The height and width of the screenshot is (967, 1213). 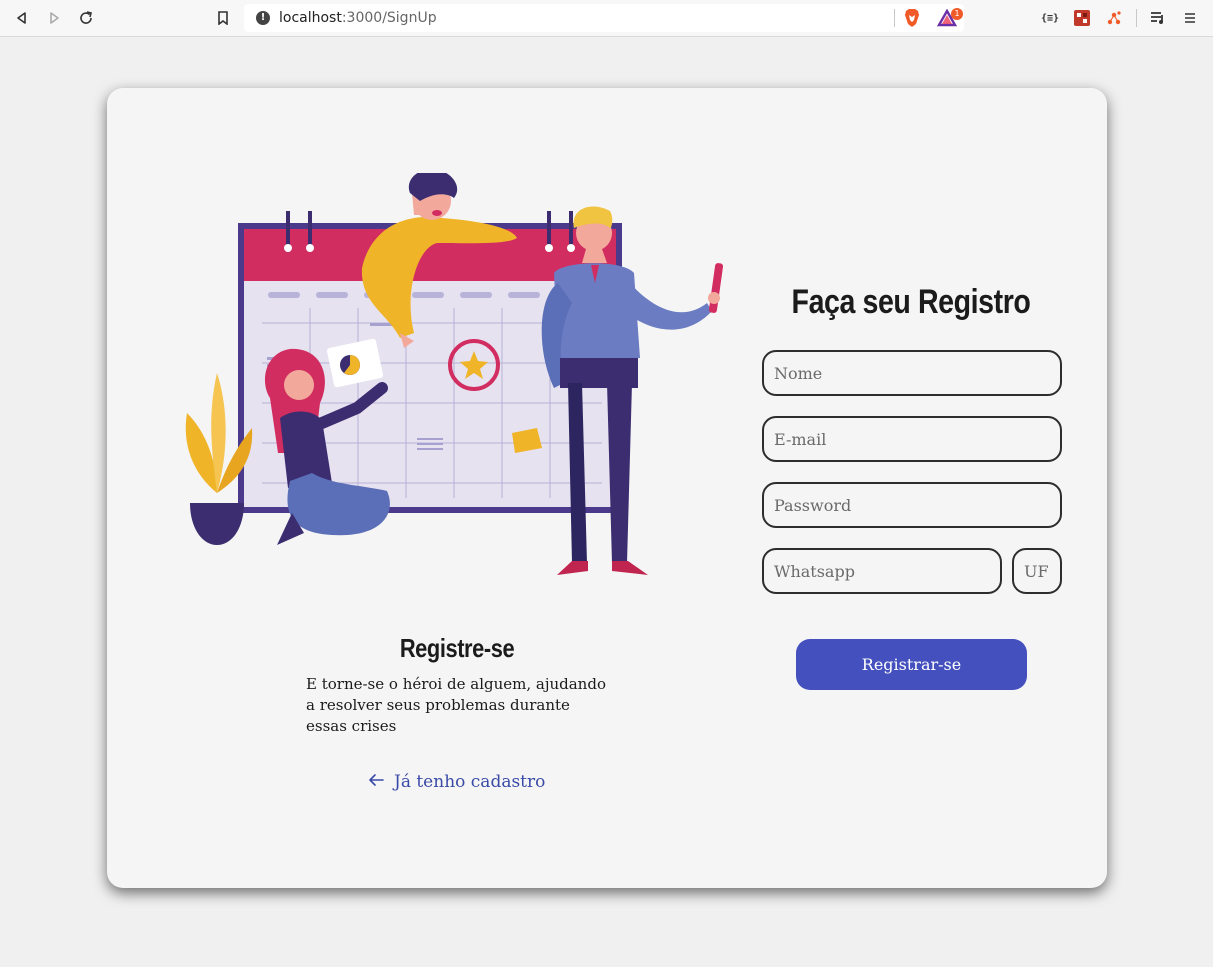 What do you see at coordinates (912, 505) in the screenshot?
I see `password-input` at bounding box center [912, 505].